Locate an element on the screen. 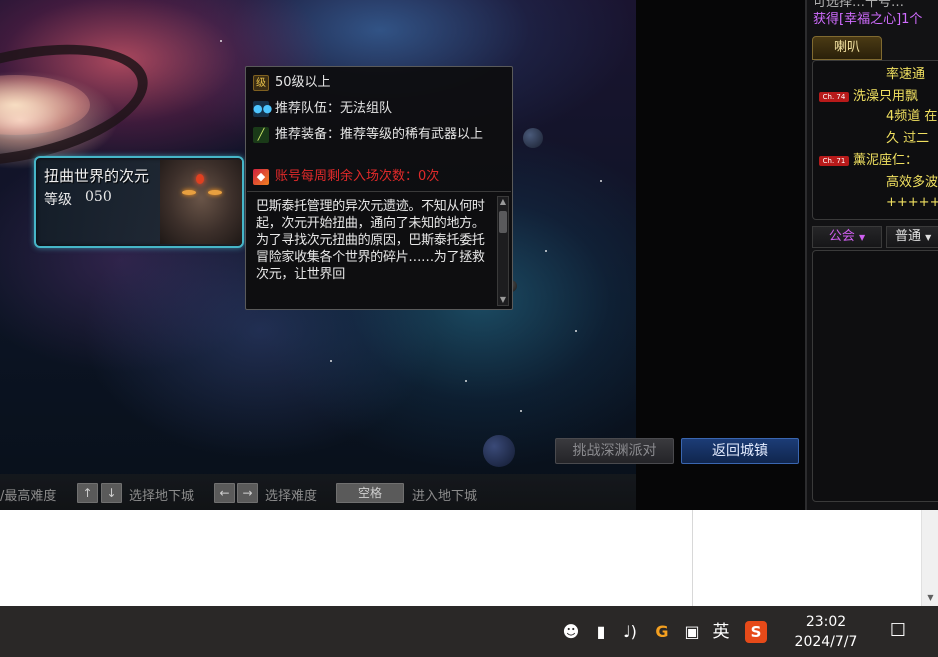 The height and width of the screenshot is (657, 938). scroll-up-icon: ▲ is located at coordinates (503, 202).